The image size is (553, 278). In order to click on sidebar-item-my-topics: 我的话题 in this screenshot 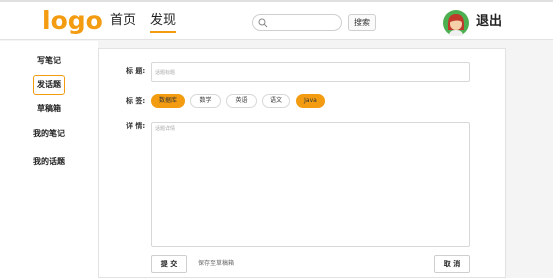, I will do `click(49, 162)`.